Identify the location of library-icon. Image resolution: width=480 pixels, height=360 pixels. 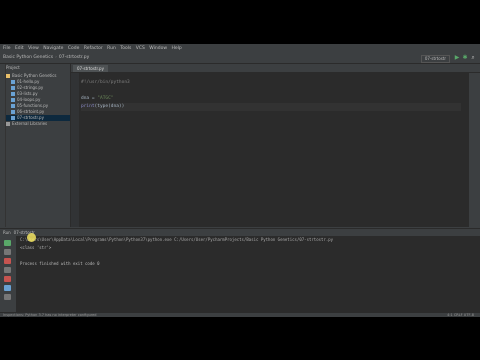
(8, 124).